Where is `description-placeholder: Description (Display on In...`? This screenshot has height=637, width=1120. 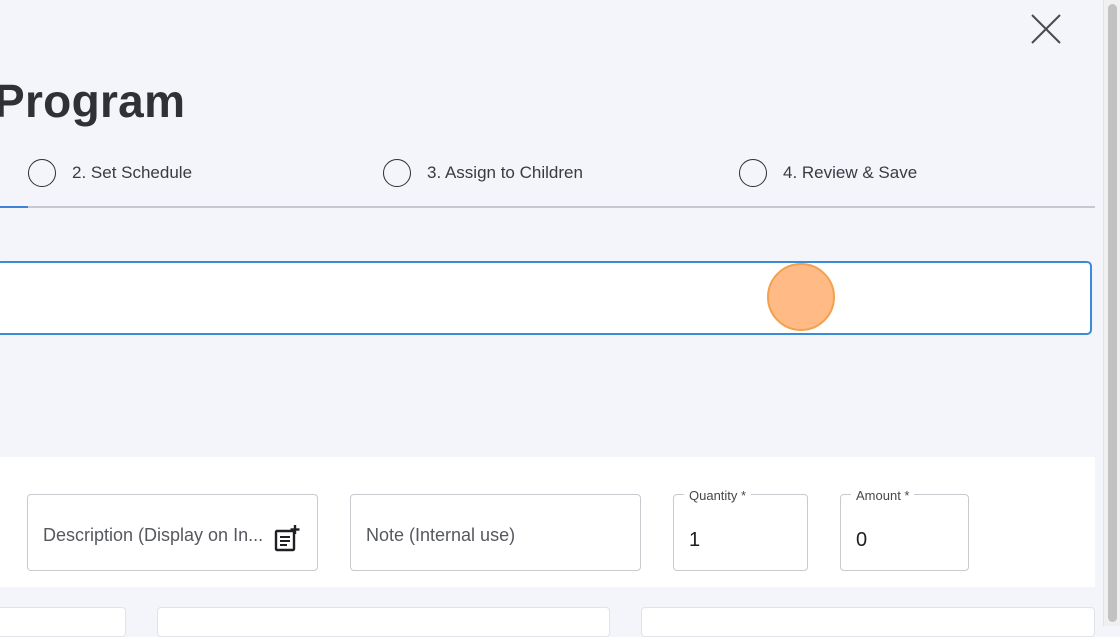
description-placeholder: Description (Display on In... is located at coordinates (153, 535).